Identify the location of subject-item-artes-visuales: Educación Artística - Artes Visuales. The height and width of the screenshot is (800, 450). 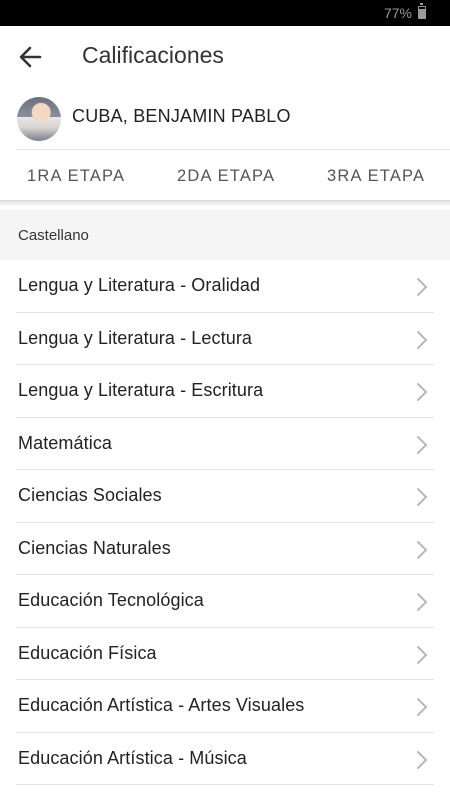
(225, 706).